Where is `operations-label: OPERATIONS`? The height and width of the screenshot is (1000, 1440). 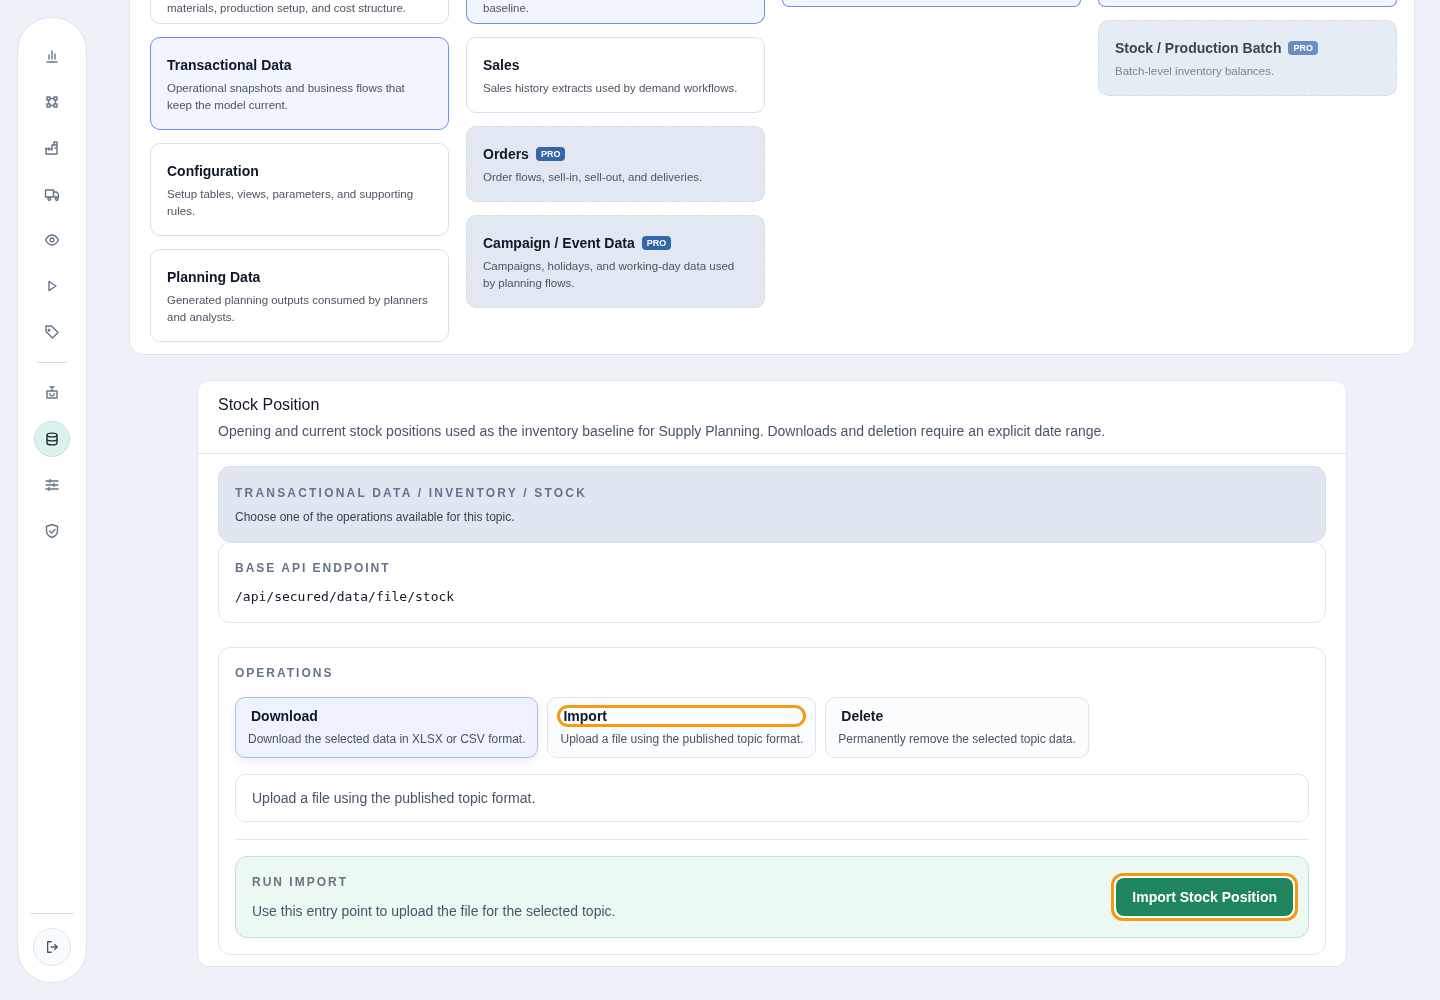
operations-label: OPERATIONS is located at coordinates (285, 673).